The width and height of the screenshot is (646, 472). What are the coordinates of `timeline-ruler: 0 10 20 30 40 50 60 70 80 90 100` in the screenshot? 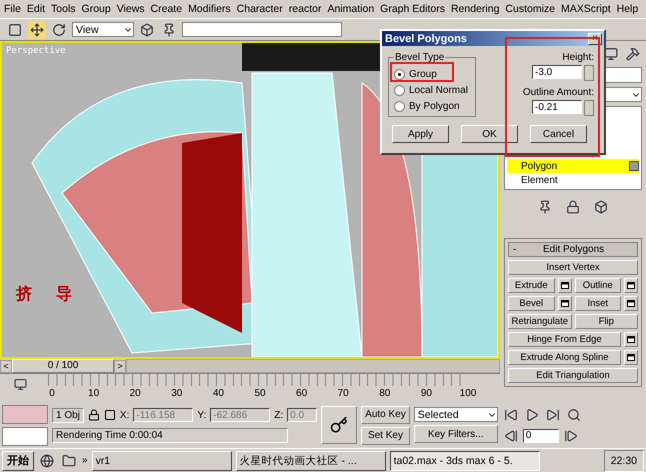 It's located at (260, 388).